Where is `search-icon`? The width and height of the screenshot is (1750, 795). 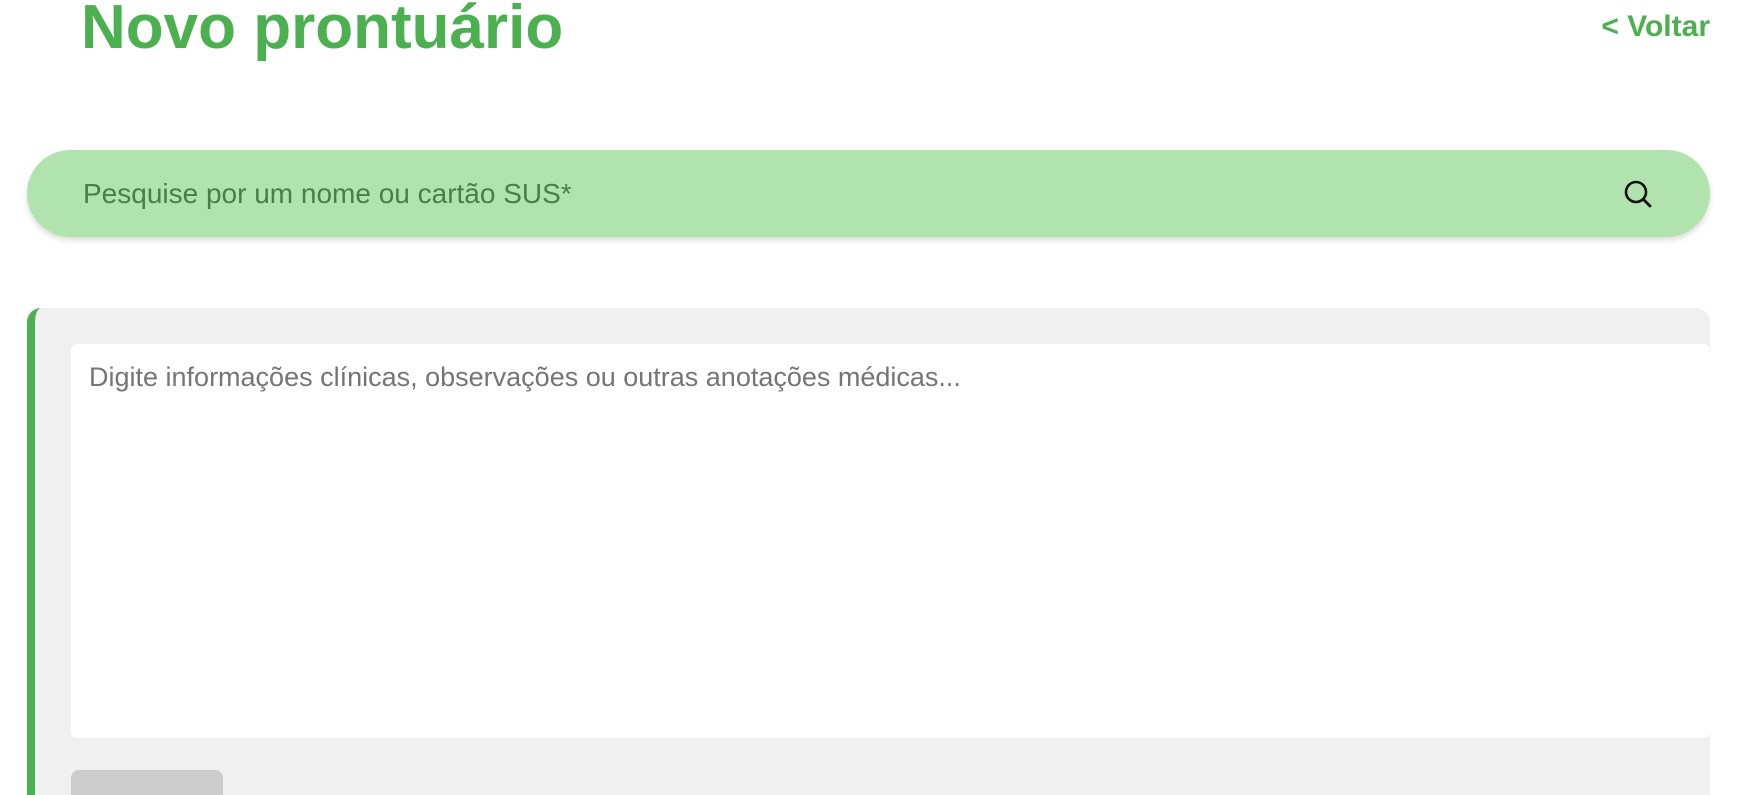 search-icon is located at coordinates (1638, 194).